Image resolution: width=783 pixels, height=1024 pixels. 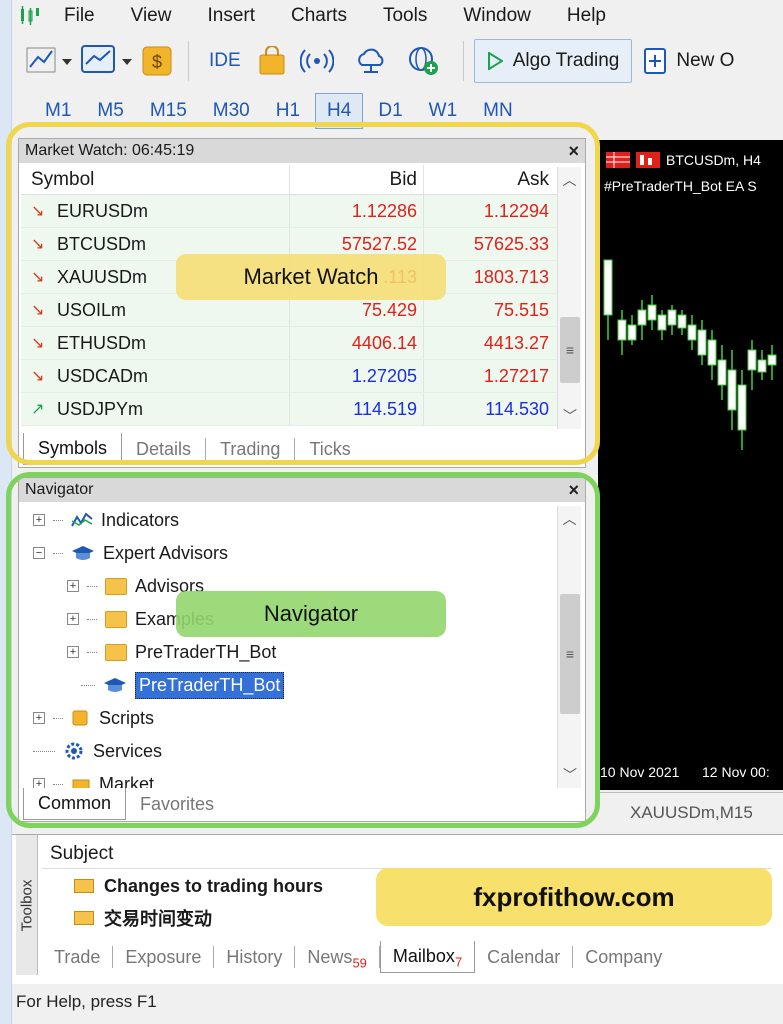 I want to click on tf-w1: W1, so click(x=443, y=111).